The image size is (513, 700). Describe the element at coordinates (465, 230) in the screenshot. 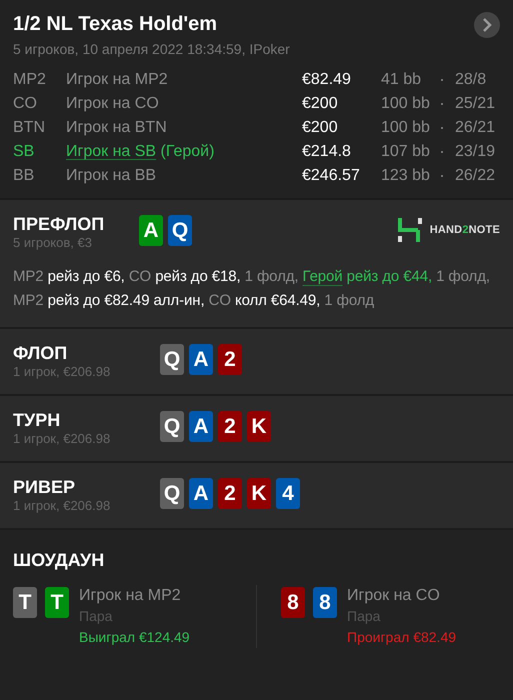

I see `logo-text: HAND2NOTE` at that location.